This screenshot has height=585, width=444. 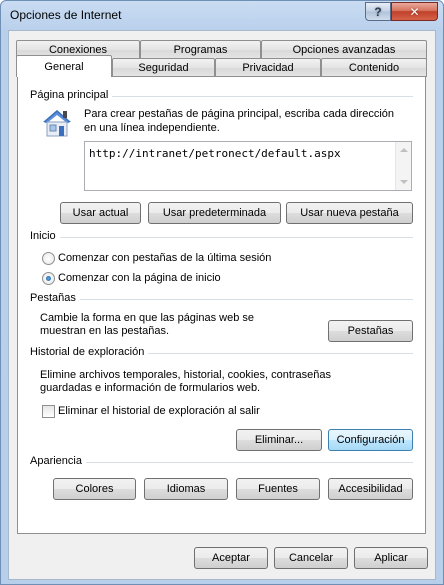 I want to click on use-new-tab-button: Usar nueva pestaña, so click(x=349, y=213).